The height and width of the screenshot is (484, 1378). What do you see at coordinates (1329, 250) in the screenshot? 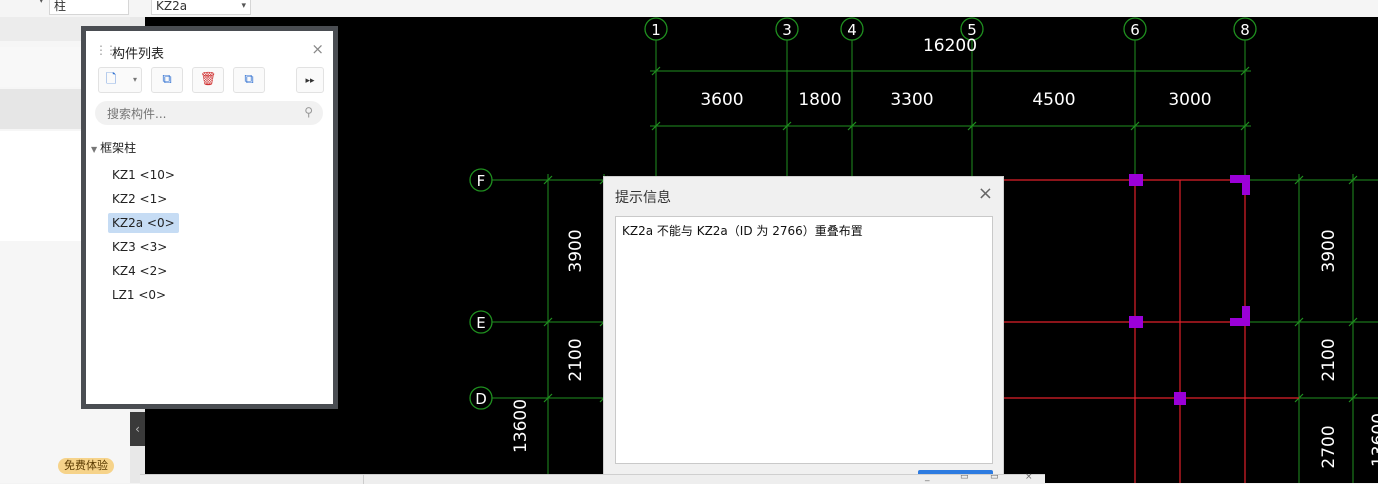
I see `dimension-right: 3900` at bounding box center [1329, 250].